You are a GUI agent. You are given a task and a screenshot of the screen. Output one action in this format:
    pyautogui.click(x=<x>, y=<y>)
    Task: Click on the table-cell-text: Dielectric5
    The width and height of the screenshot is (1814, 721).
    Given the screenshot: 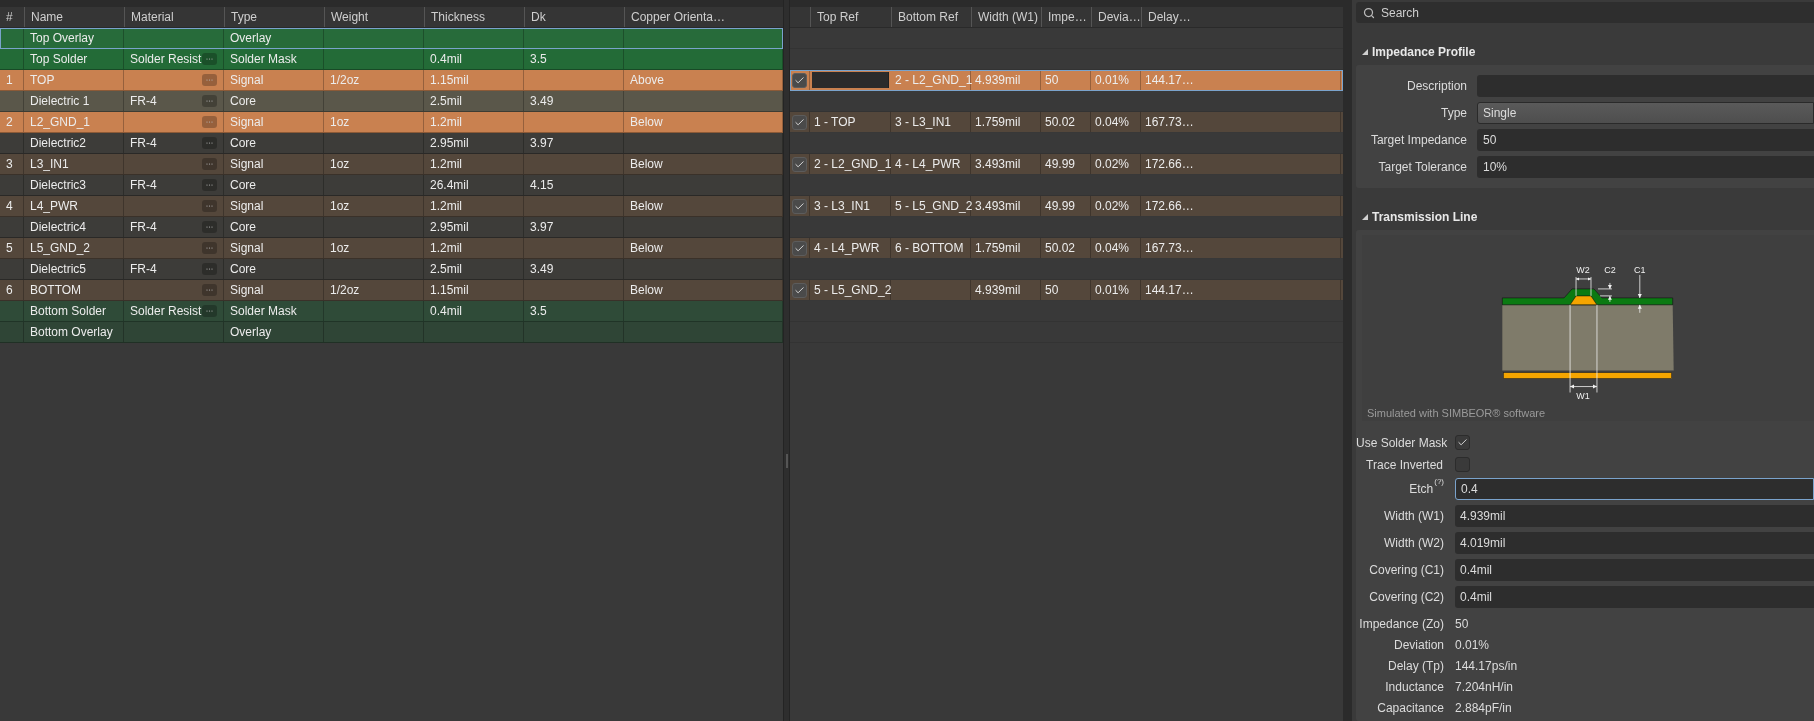 What is the action you would take?
    pyautogui.click(x=58, y=269)
    